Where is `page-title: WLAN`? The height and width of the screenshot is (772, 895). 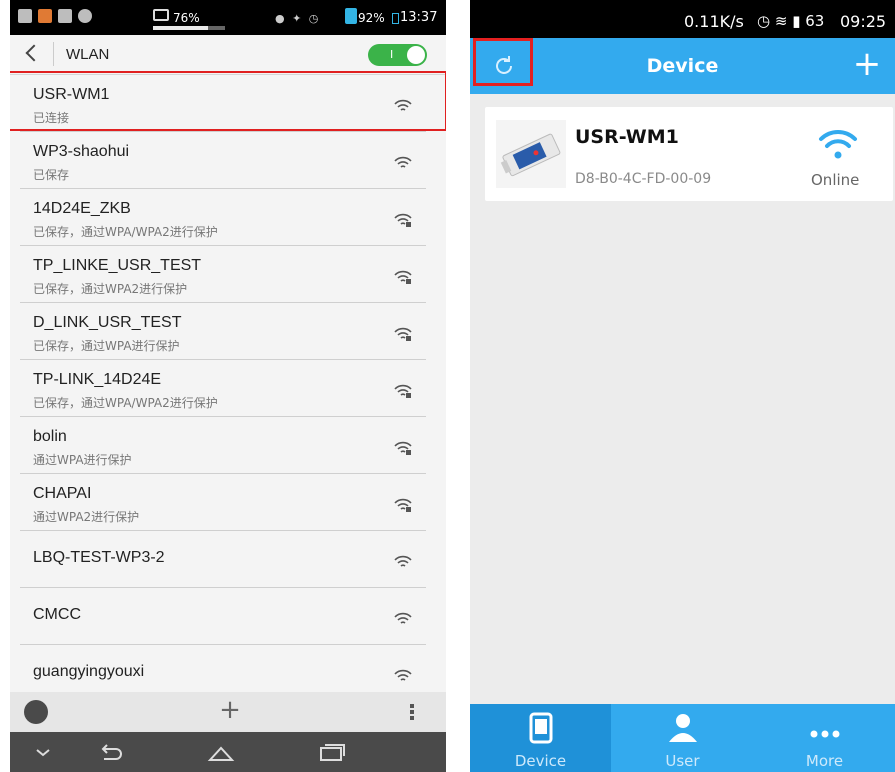
page-title: WLAN is located at coordinates (88, 54).